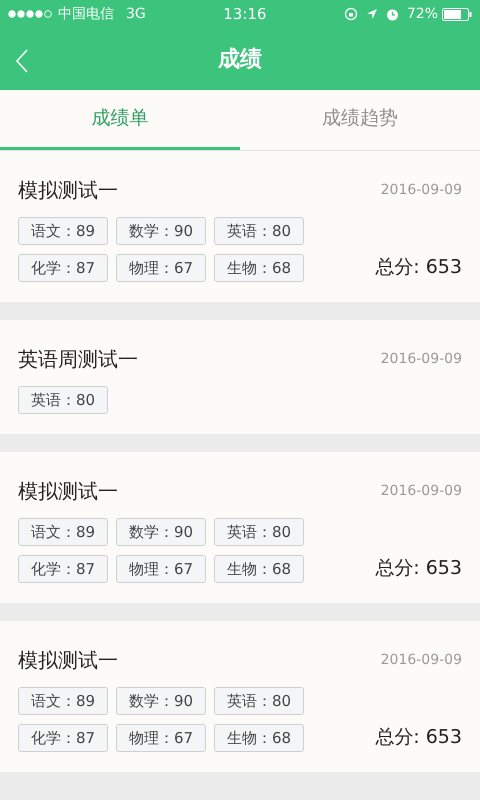 This screenshot has height=800, width=480. What do you see at coordinates (457, 14) in the screenshot?
I see `battery-icon` at bounding box center [457, 14].